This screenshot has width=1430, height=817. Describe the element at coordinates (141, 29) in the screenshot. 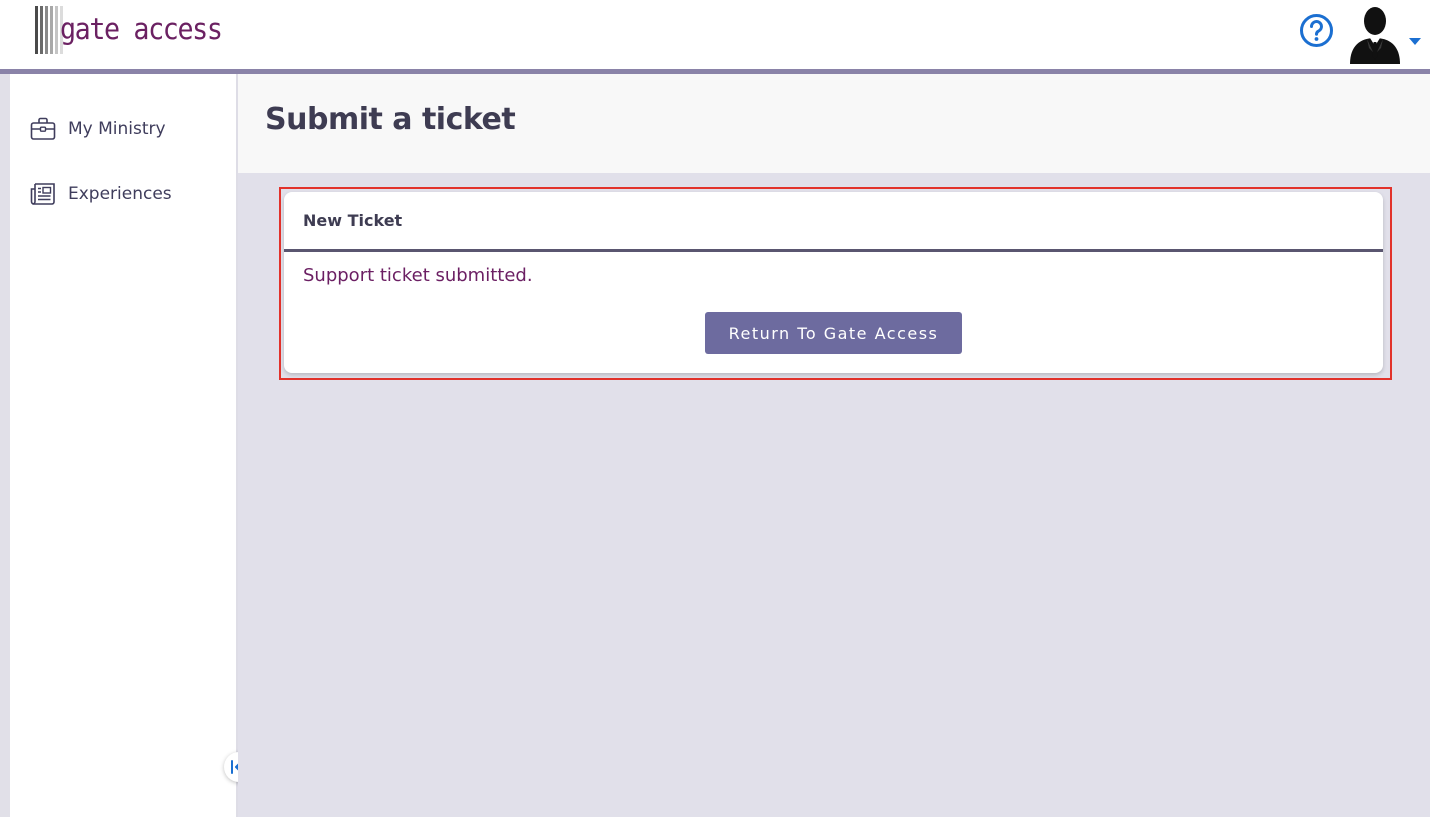

I see `logo-text: gate access` at that location.